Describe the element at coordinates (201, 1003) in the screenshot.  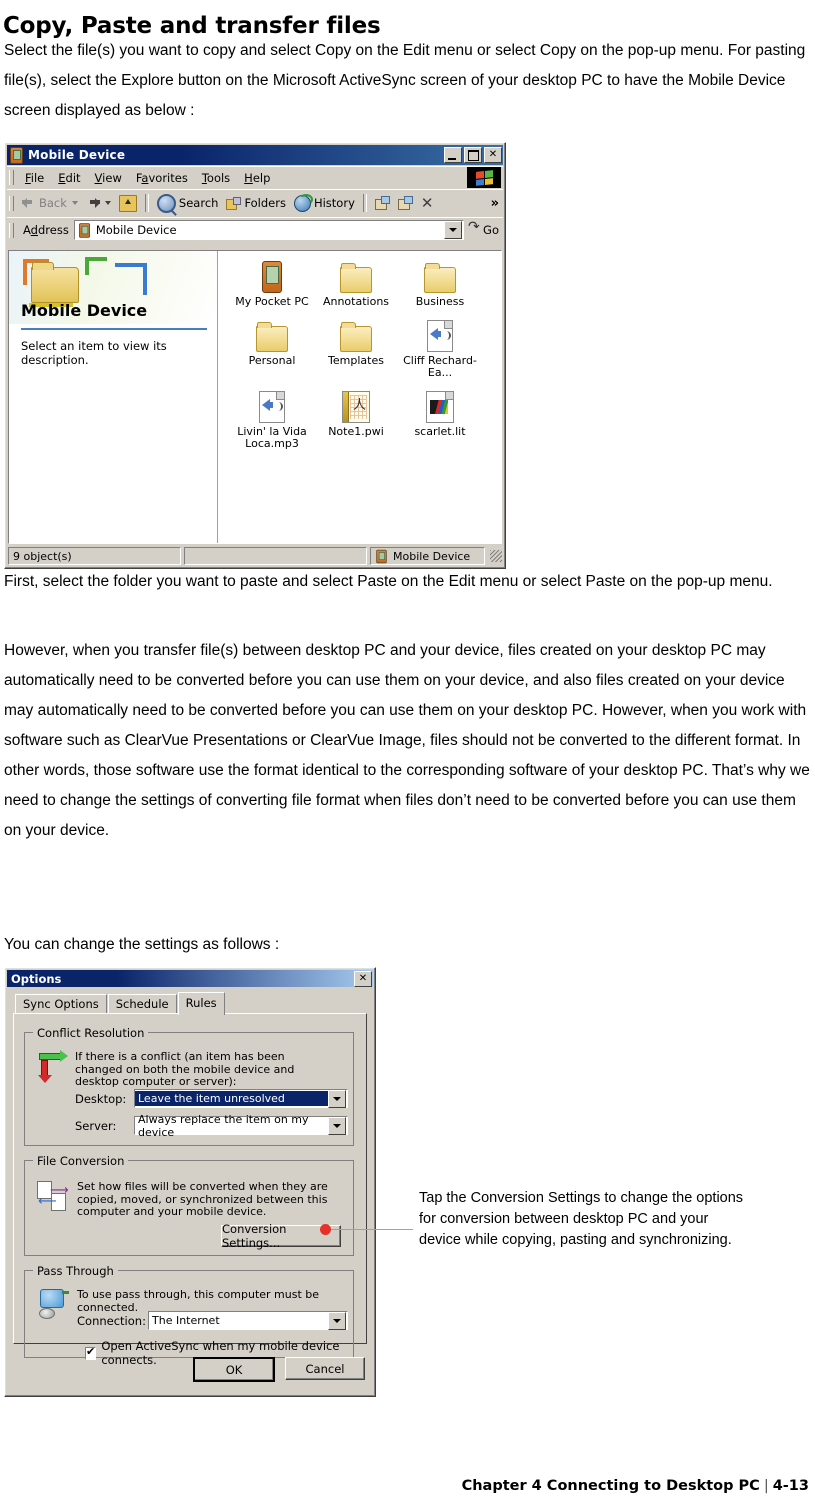
I see `tab-rules: Rules` at that location.